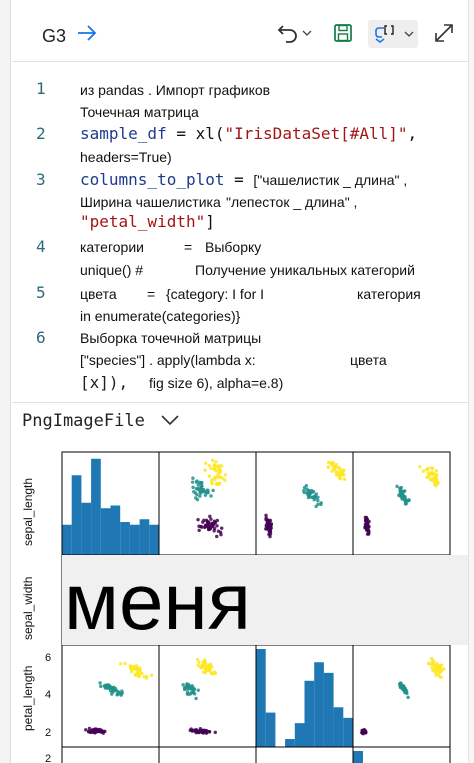 This screenshot has width=474, height=763. What do you see at coordinates (41, 179) in the screenshot?
I see `line-number: 3` at bounding box center [41, 179].